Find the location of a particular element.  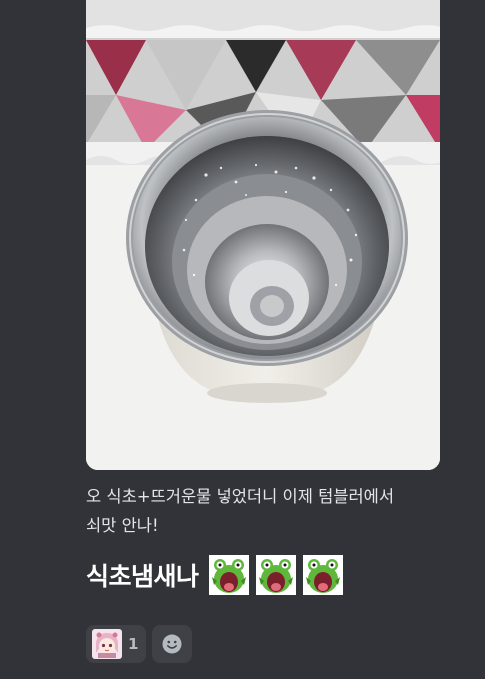

reactions-bar: 1 is located at coordinates (139, 644).